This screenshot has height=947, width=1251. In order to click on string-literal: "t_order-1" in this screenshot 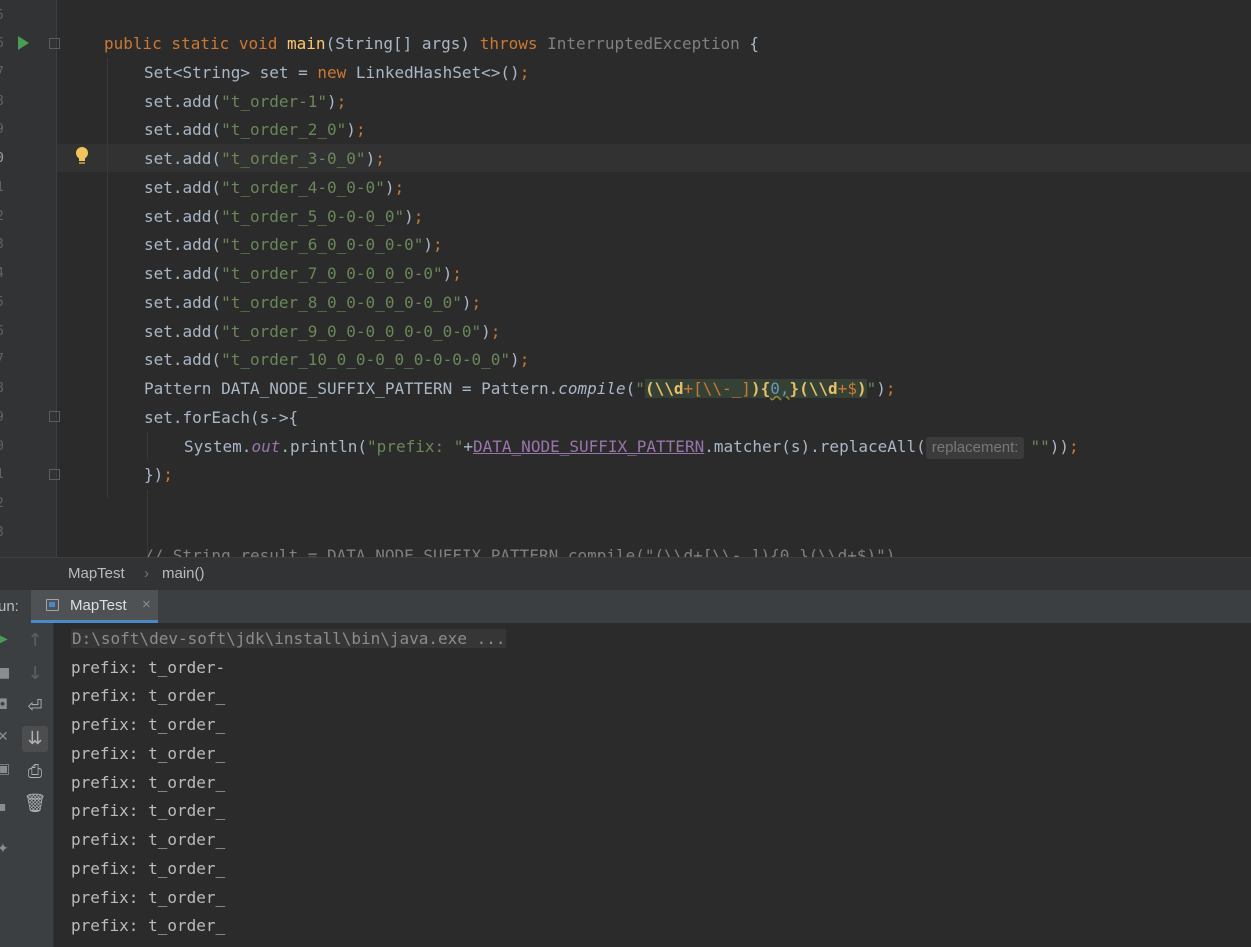, I will do `click(274, 101)`.